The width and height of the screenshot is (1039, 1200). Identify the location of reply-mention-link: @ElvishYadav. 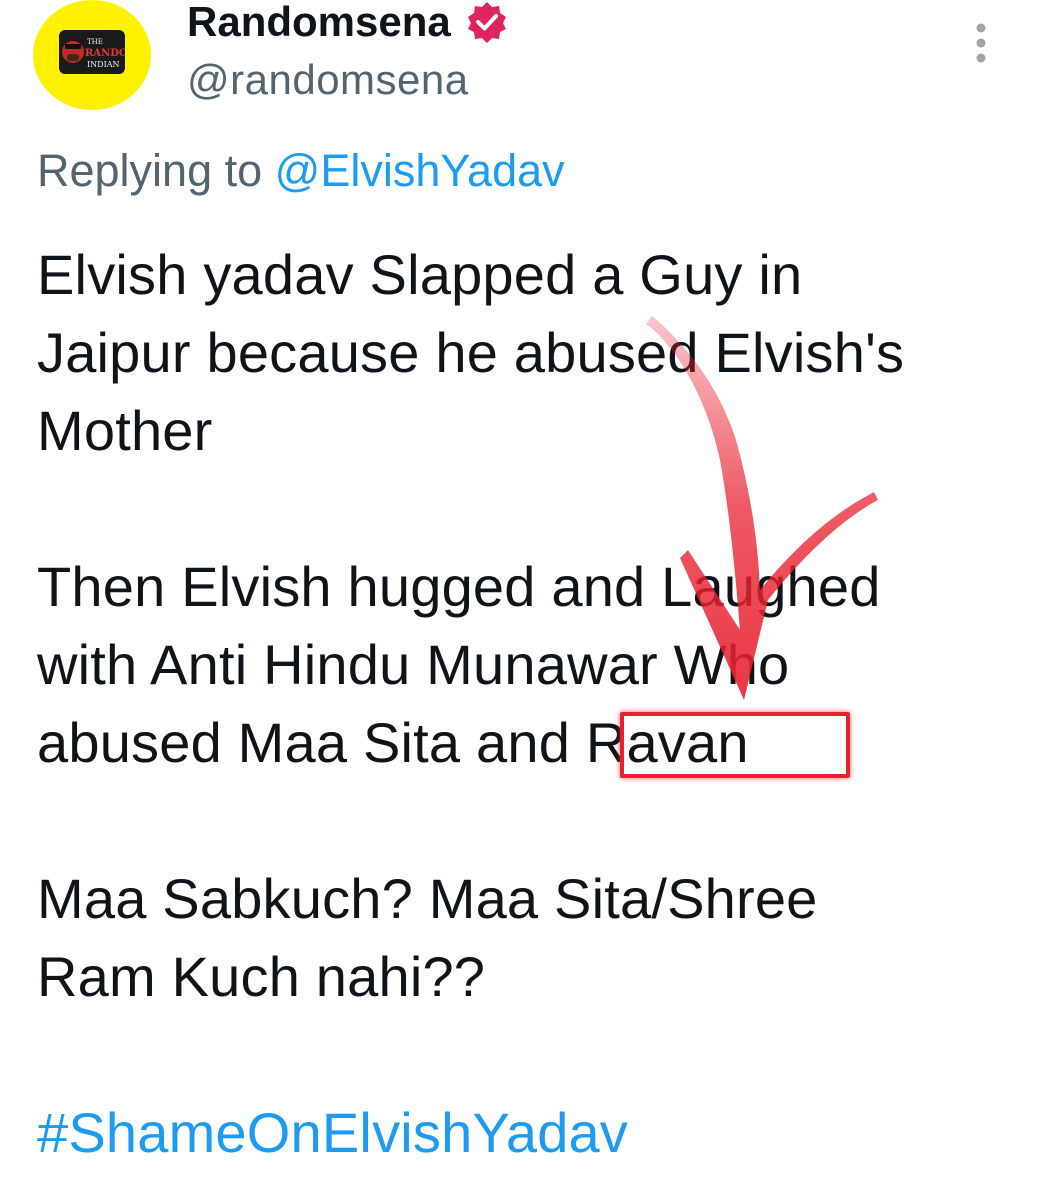
(420, 170).